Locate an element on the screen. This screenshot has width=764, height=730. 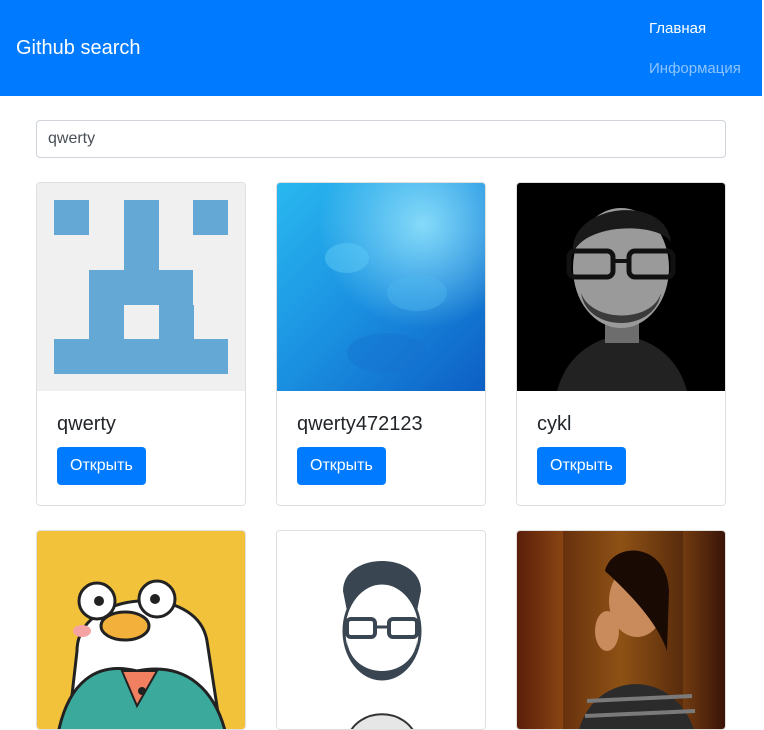
woman-portrait-avatar is located at coordinates (621, 630).